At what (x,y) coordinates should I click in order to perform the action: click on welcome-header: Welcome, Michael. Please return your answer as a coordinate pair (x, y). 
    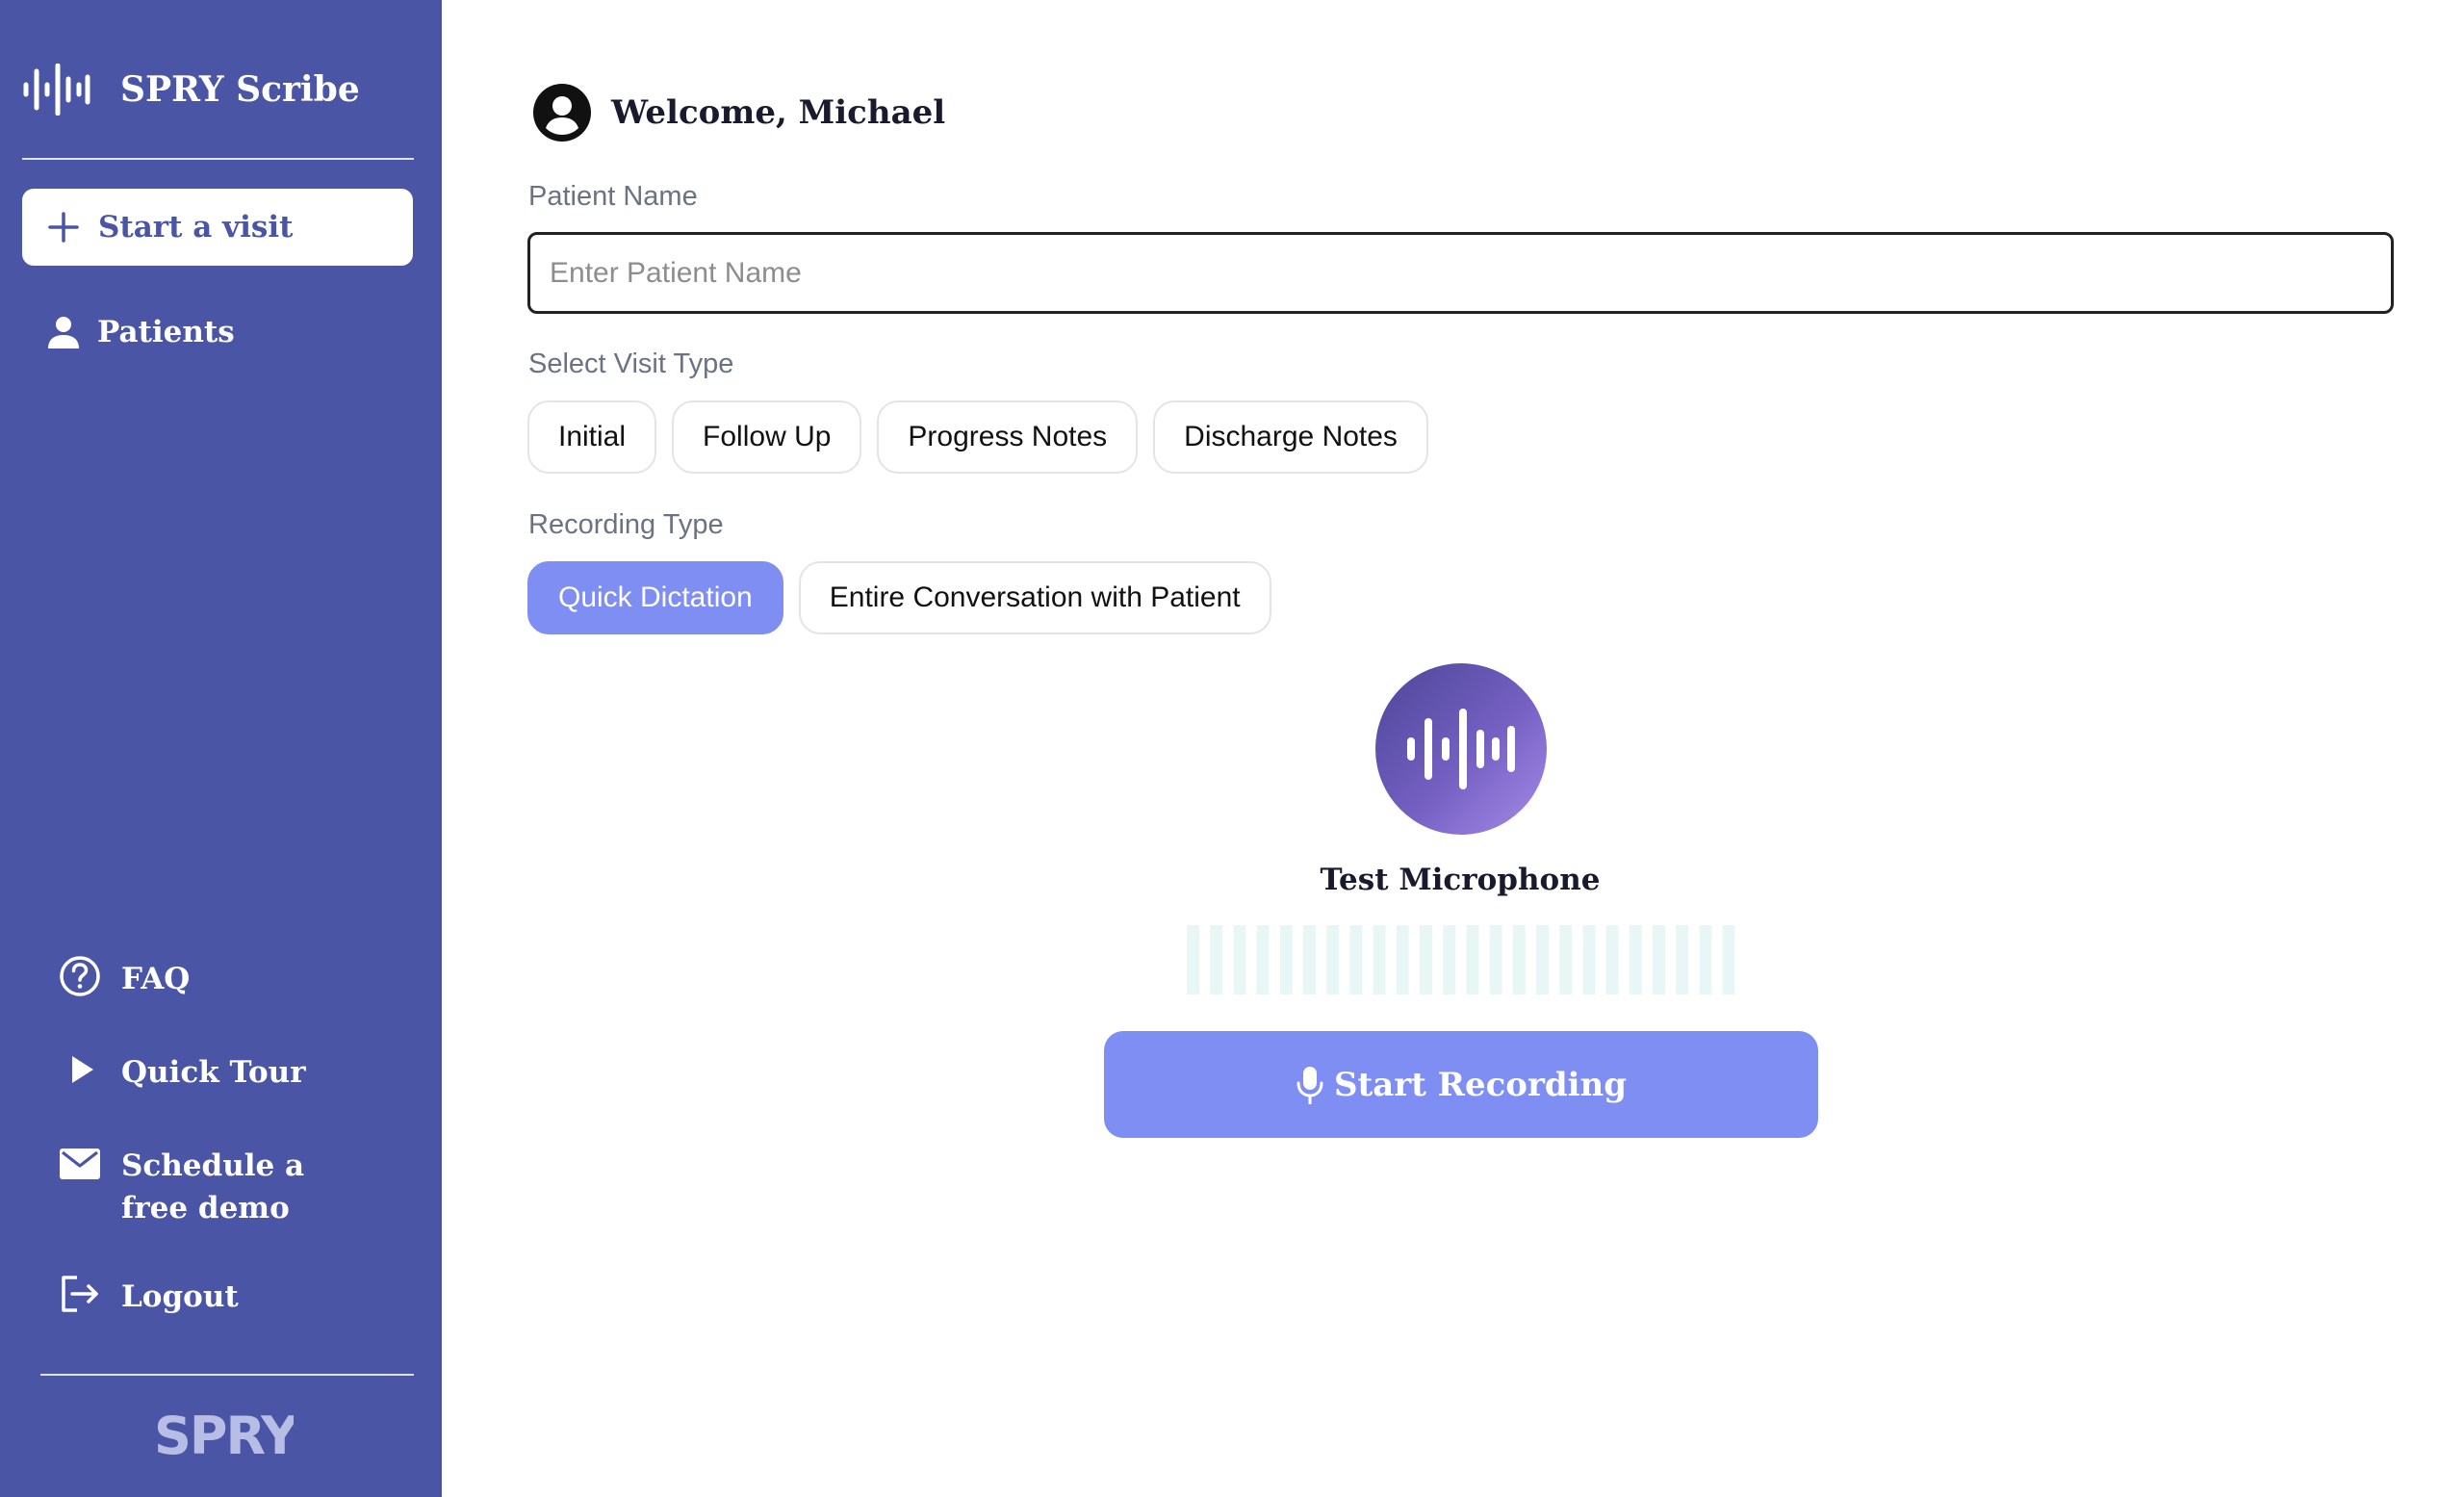
    Looking at the image, I should click on (738, 112).